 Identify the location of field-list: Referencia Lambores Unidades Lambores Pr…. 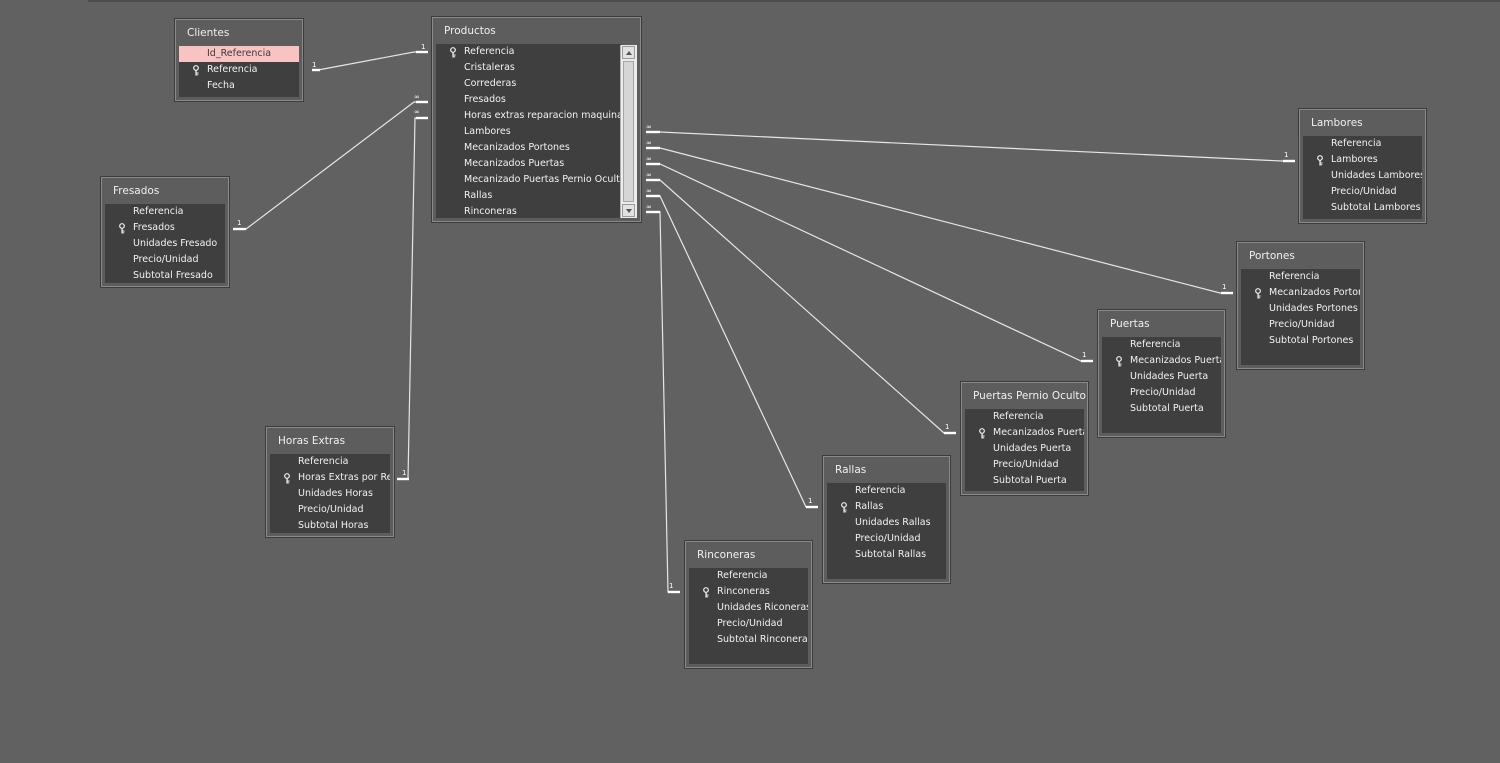
(1362, 177).